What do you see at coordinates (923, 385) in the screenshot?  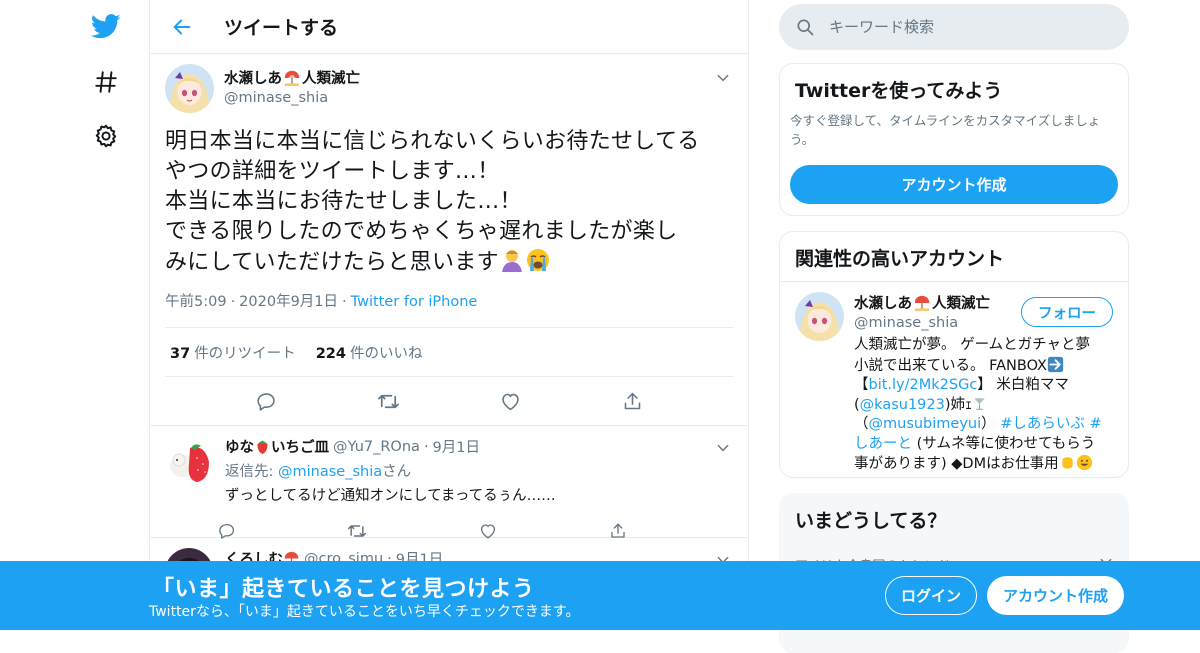 I see `bio-link: bit.ly/2Mk2SGc` at bounding box center [923, 385].